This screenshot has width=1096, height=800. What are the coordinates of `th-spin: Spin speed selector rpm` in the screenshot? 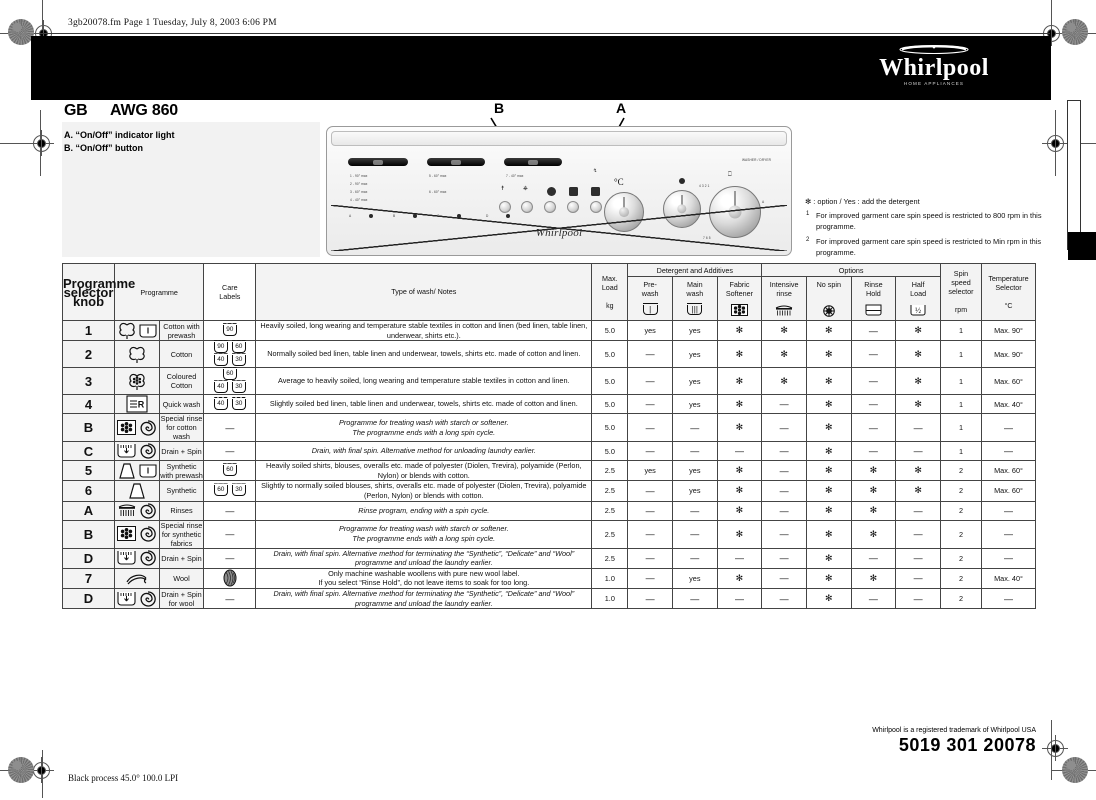 It's located at (961, 292).